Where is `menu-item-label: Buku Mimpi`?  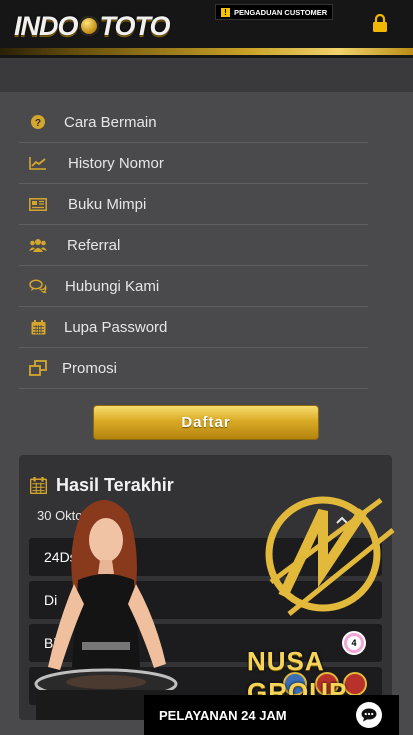
menu-item-label: Buku Mimpi is located at coordinates (107, 204).